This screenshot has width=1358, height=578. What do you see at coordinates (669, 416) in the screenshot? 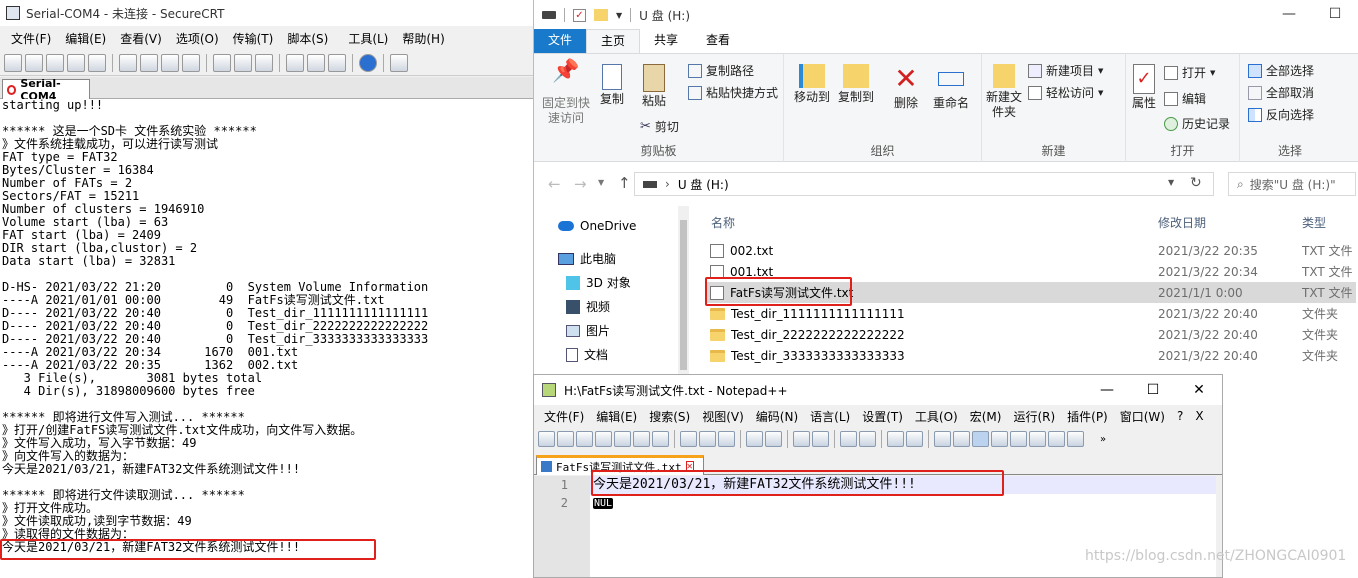
I see `npp-menu-search: 搜索(S)` at bounding box center [669, 416].